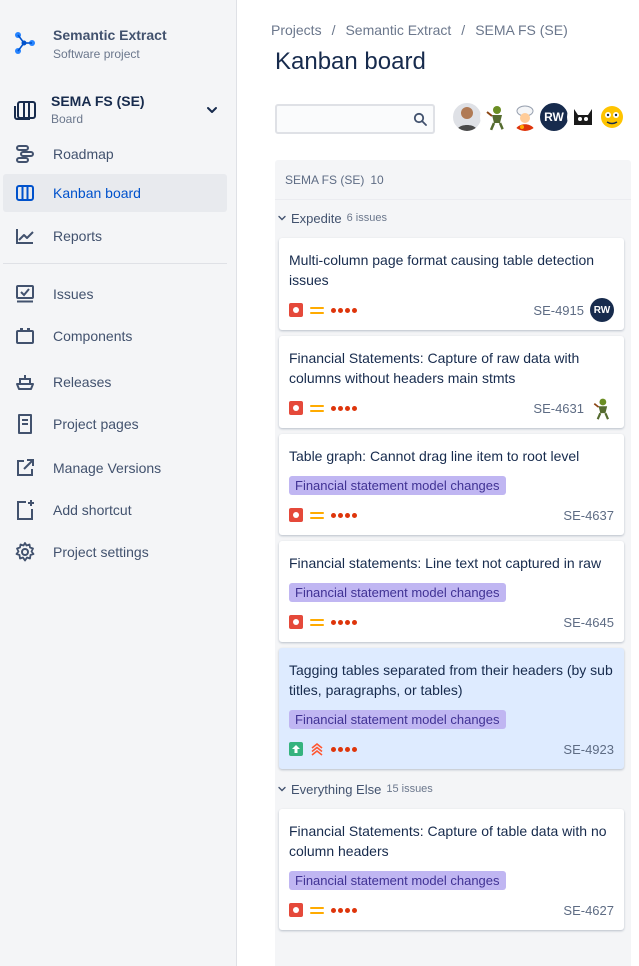 The width and height of the screenshot is (639, 966). What do you see at coordinates (93, 336) in the screenshot?
I see `sidebar-item-label: Components` at bounding box center [93, 336].